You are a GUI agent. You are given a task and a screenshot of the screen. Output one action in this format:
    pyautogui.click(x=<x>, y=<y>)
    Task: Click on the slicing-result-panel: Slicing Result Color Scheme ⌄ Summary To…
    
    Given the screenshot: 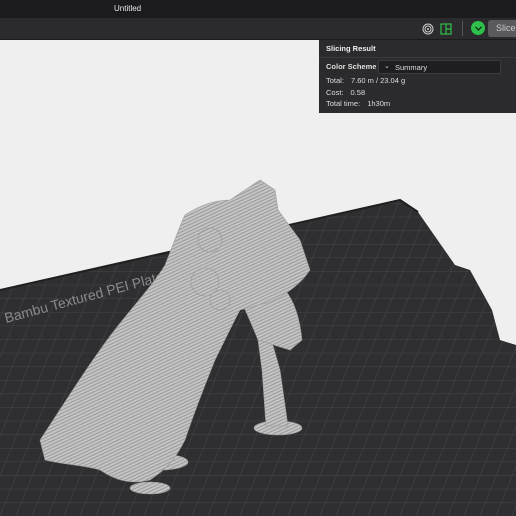 What is the action you would take?
    pyautogui.click(x=417, y=76)
    